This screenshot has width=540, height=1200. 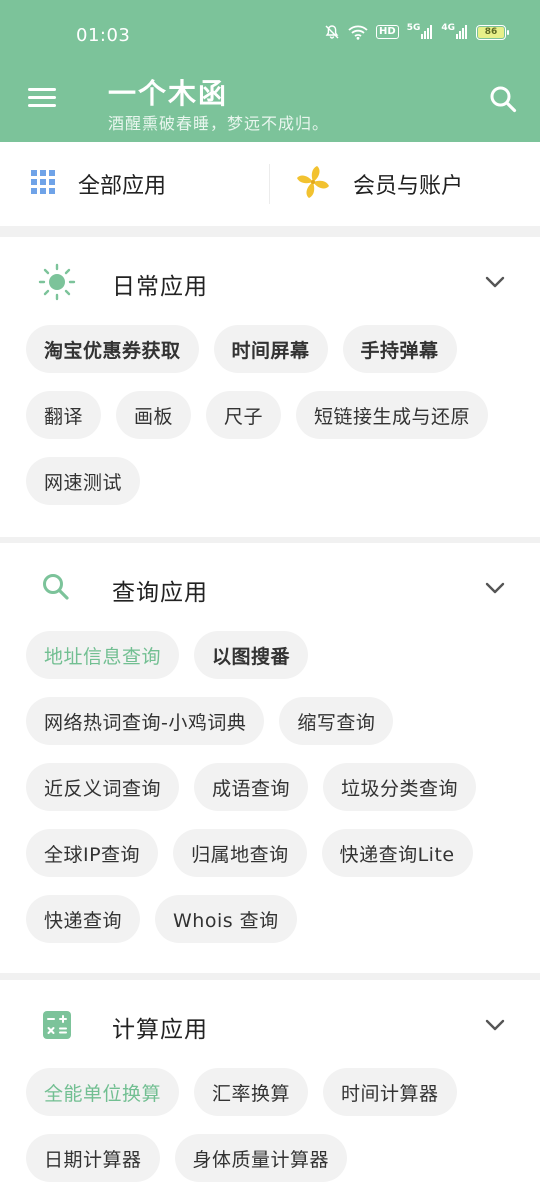 What do you see at coordinates (400, 787) in the screenshot?
I see `chip-garbage-sort: 垃圾分类查询` at bounding box center [400, 787].